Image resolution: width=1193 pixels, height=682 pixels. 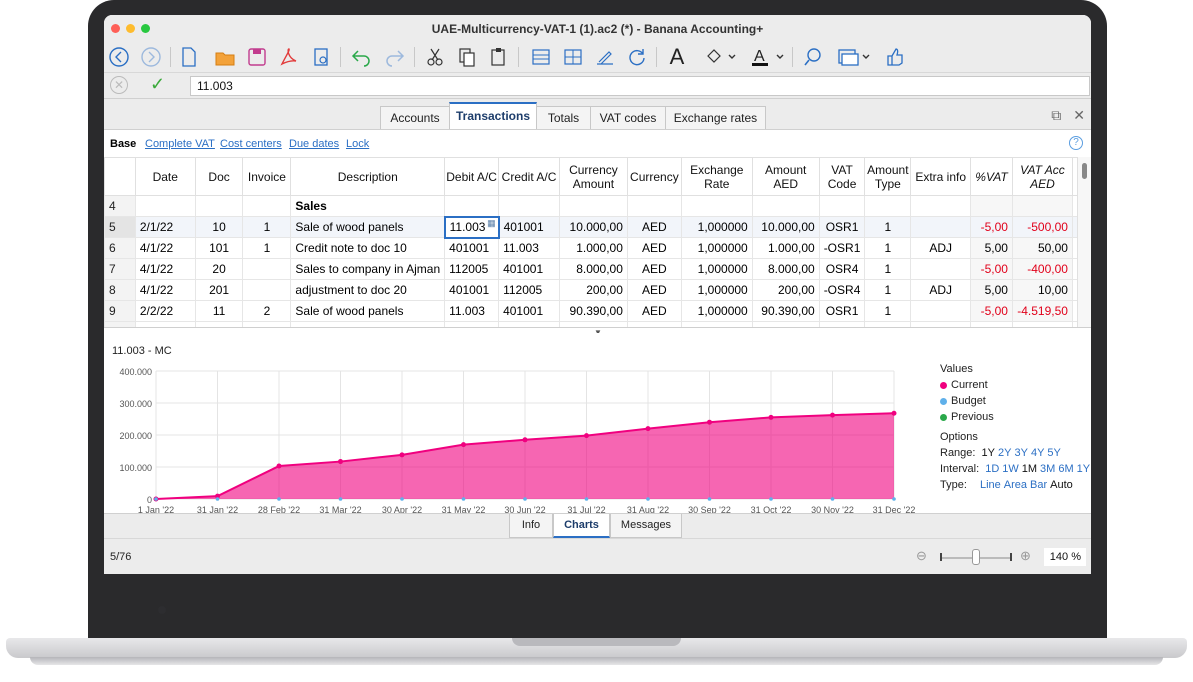 What do you see at coordinates (529, 290) in the screenshot?
I see `cell-credit: 112005` at bounding box center [529, 290].